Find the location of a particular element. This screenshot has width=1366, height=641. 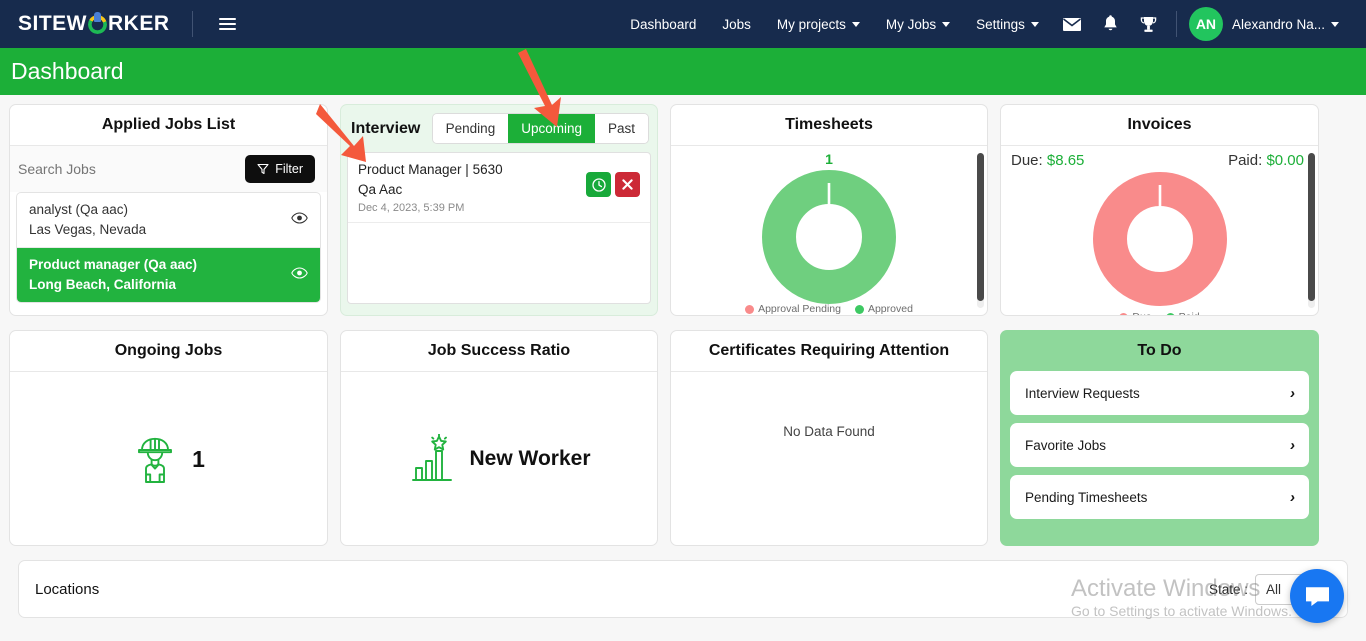

invoices-paid-value: $0.00 is located at coordinates (1285, 160).